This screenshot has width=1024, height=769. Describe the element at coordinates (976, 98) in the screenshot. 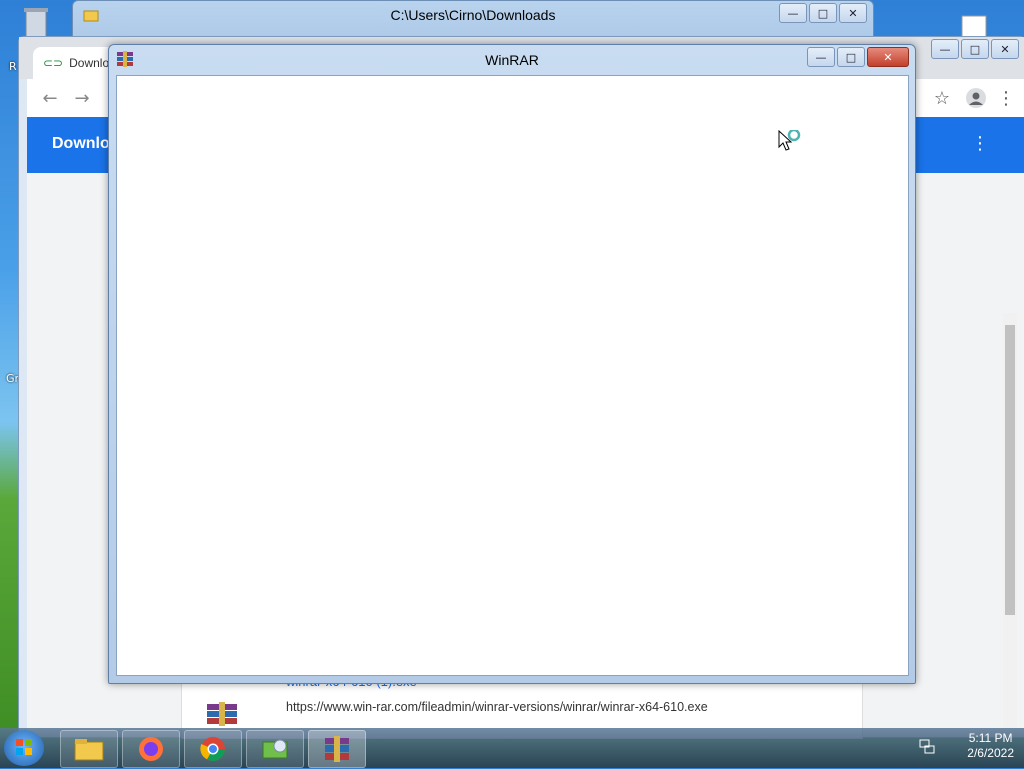

I see `profile-icon` at that location.